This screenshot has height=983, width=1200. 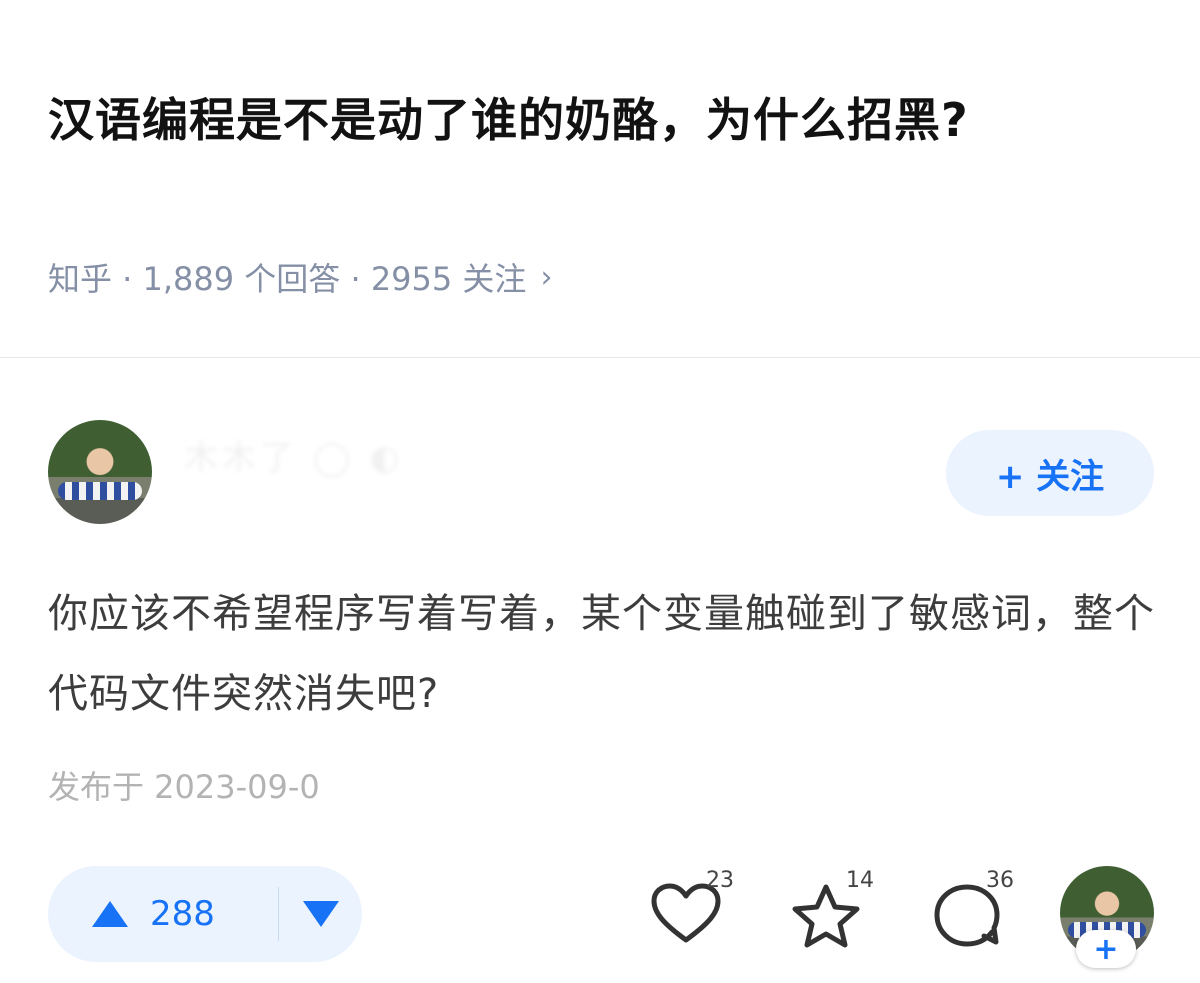 What do you see at coordinates (100, 491) in the screenshot?
I see `avatar-stripe-decoration` at bounding box center [100, 491].